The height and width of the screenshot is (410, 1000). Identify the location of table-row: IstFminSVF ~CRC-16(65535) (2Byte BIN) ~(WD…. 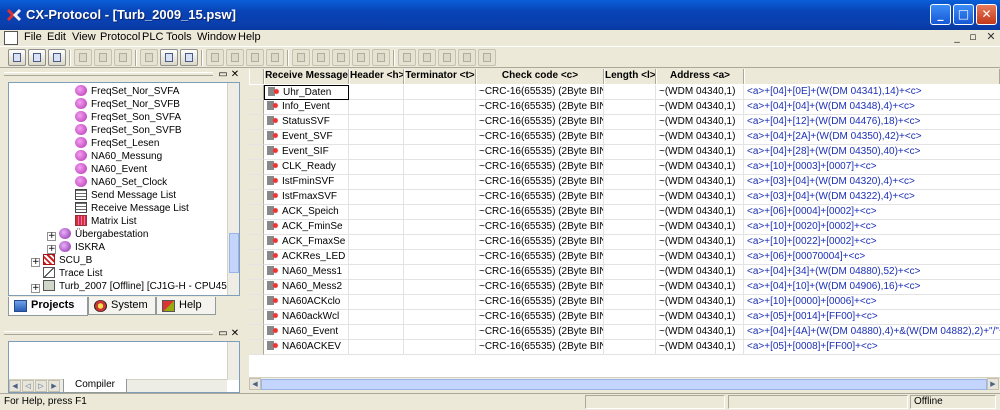
(624, 182).